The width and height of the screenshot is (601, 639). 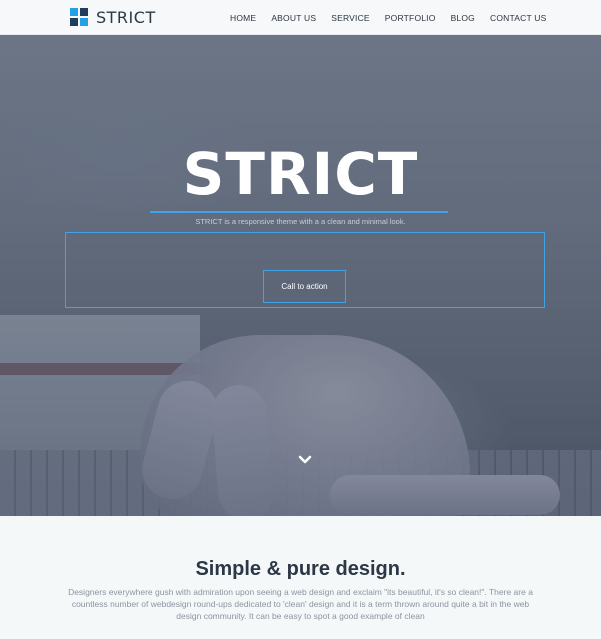 I want to click on nav-item-portfolio: PORTFOLIO, so click(x=410, y=18).